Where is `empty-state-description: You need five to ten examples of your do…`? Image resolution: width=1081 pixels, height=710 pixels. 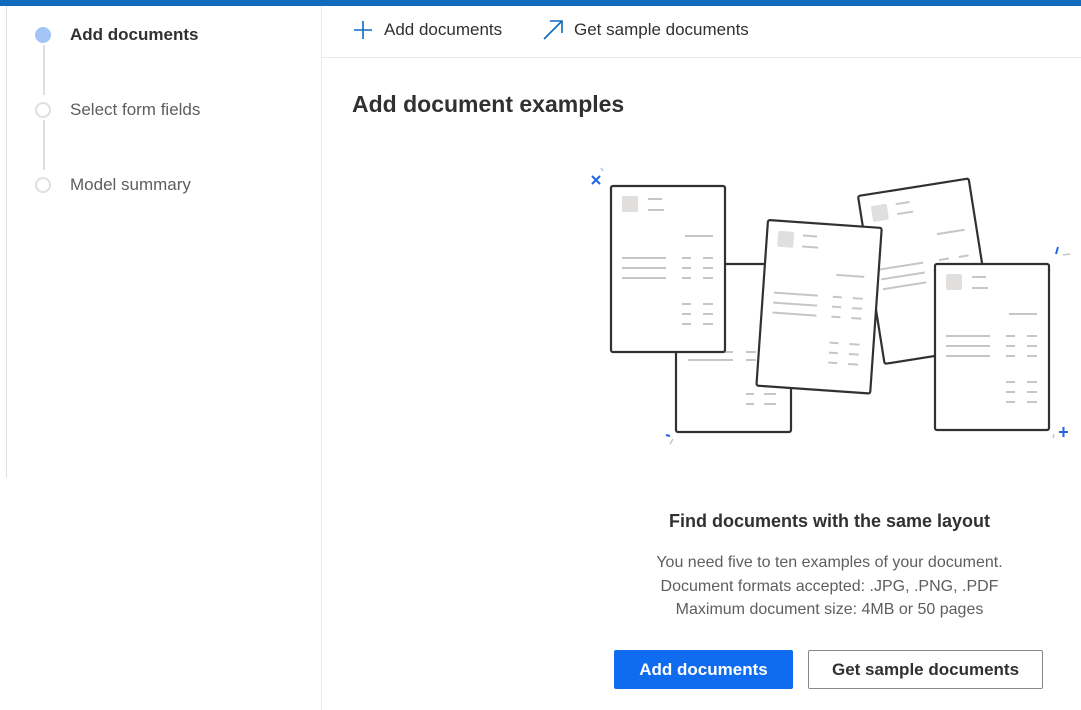 empty-state-description: You need five to ten examples of your do… is located at coordinates (829, 586).